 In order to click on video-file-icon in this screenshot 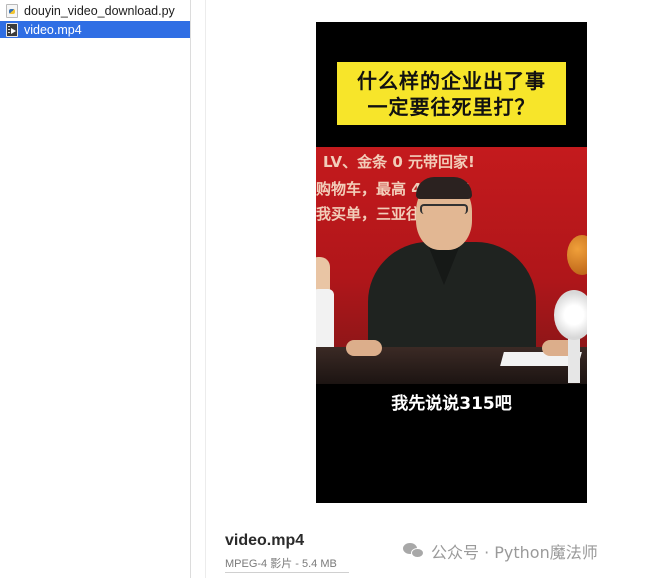, I will do `click(12, 29)`.